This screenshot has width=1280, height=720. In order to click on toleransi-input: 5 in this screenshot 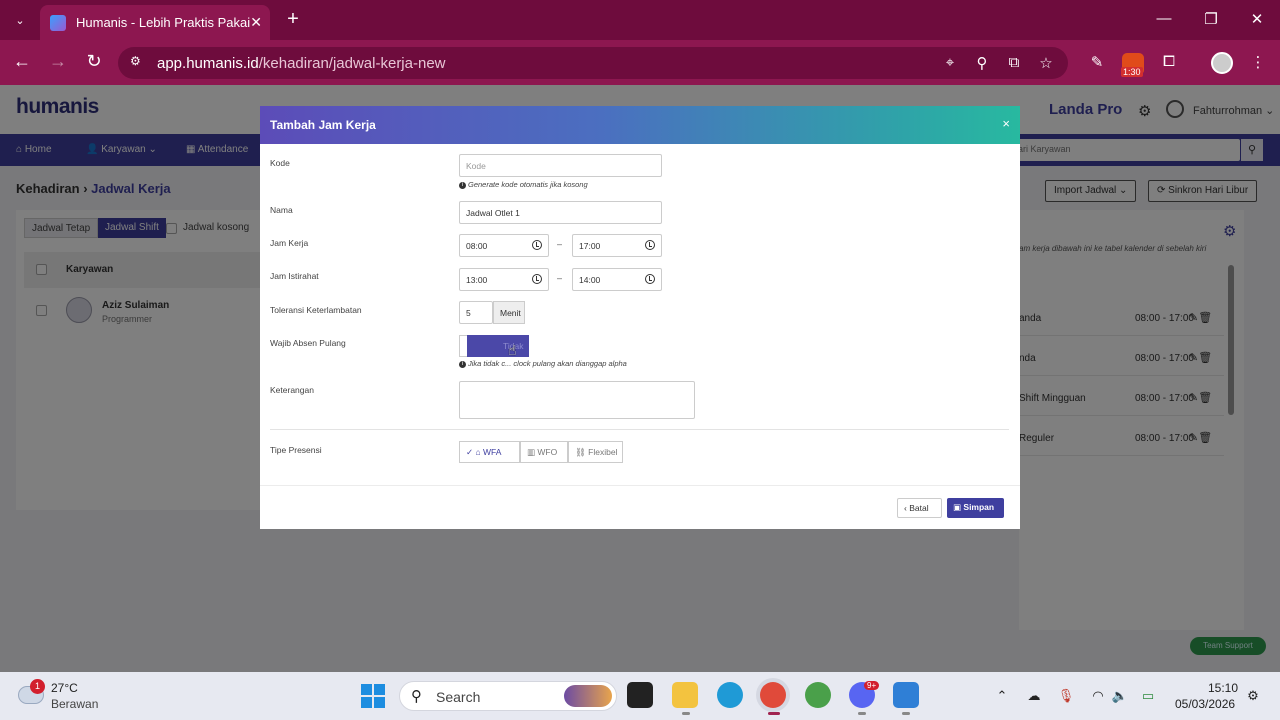, I will do `click(476, 312)`.